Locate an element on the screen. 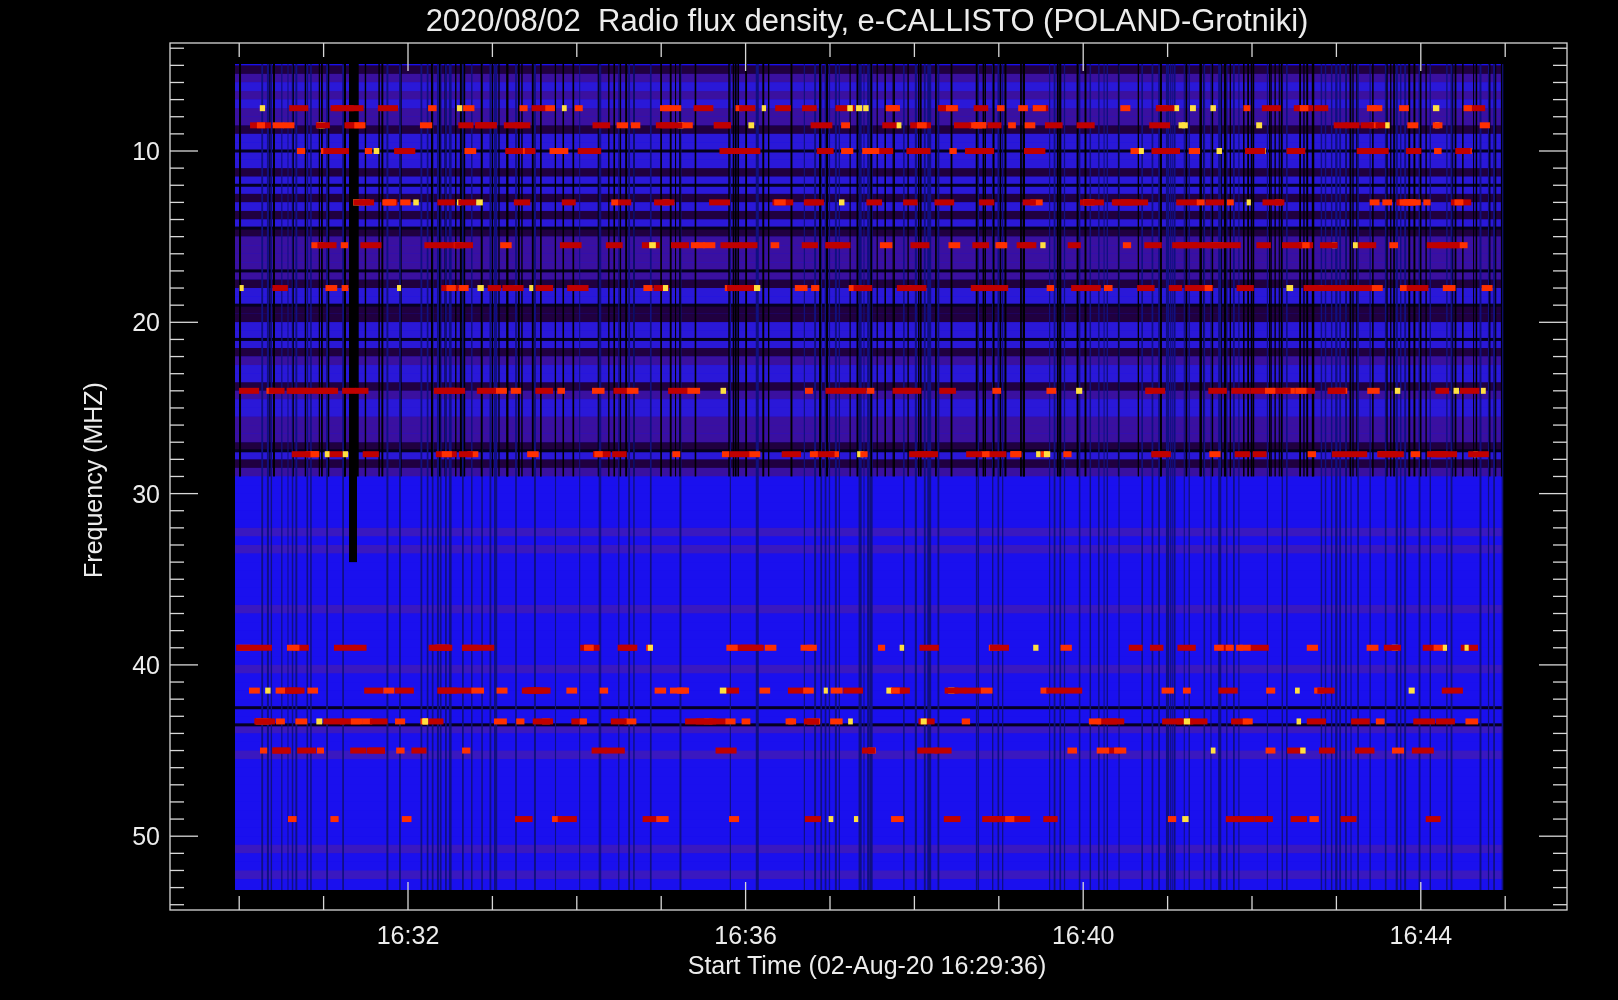 The image size is (1618, 1000). axis-tick-label: 50 is located at coordinates (146, 836).